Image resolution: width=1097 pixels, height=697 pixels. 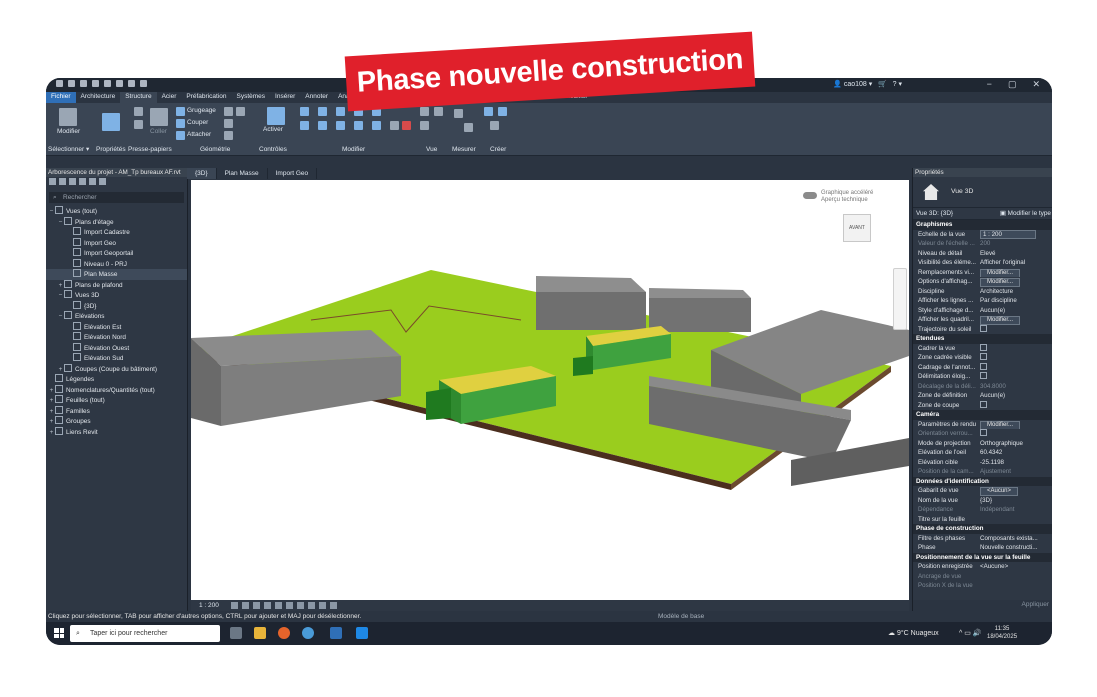 I want to click on join-icon, so click(x=228, y=111).